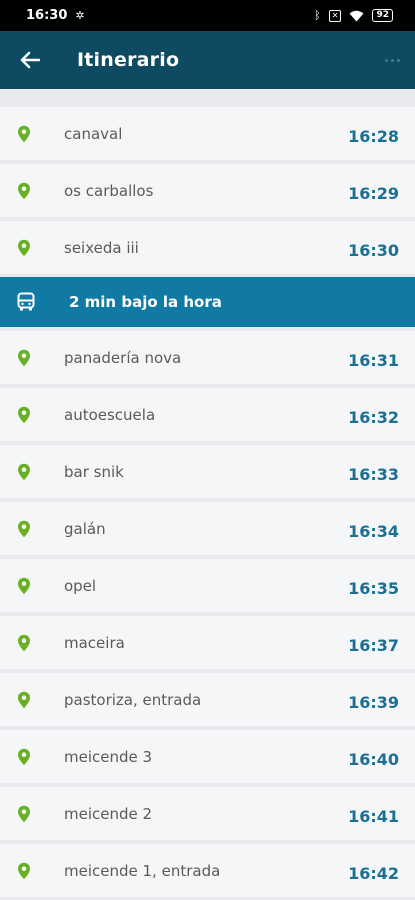  Describe the element at coordinates (373, 417) in the screenshot. I see `stop-time: 16:32` at that location.